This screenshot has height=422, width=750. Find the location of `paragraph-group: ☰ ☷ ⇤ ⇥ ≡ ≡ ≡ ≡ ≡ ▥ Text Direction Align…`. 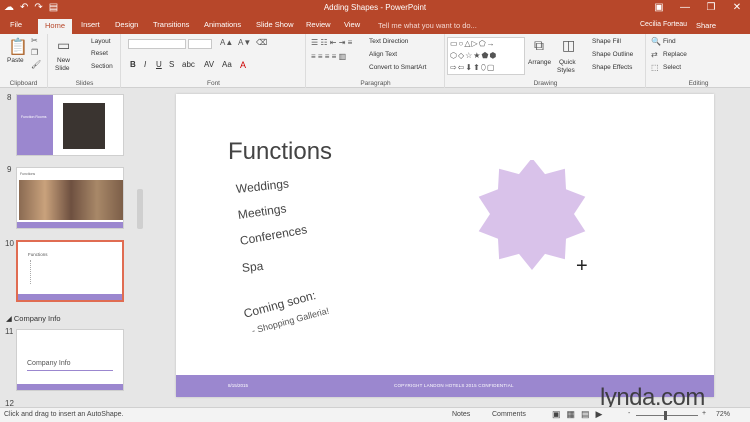

paragraph-group: ☰ ☷ ⇤ ⇥ ≡ ≡ ≡ ≡ ≡ ▥ Text Direction Align… is located at coordinates (376, 61).